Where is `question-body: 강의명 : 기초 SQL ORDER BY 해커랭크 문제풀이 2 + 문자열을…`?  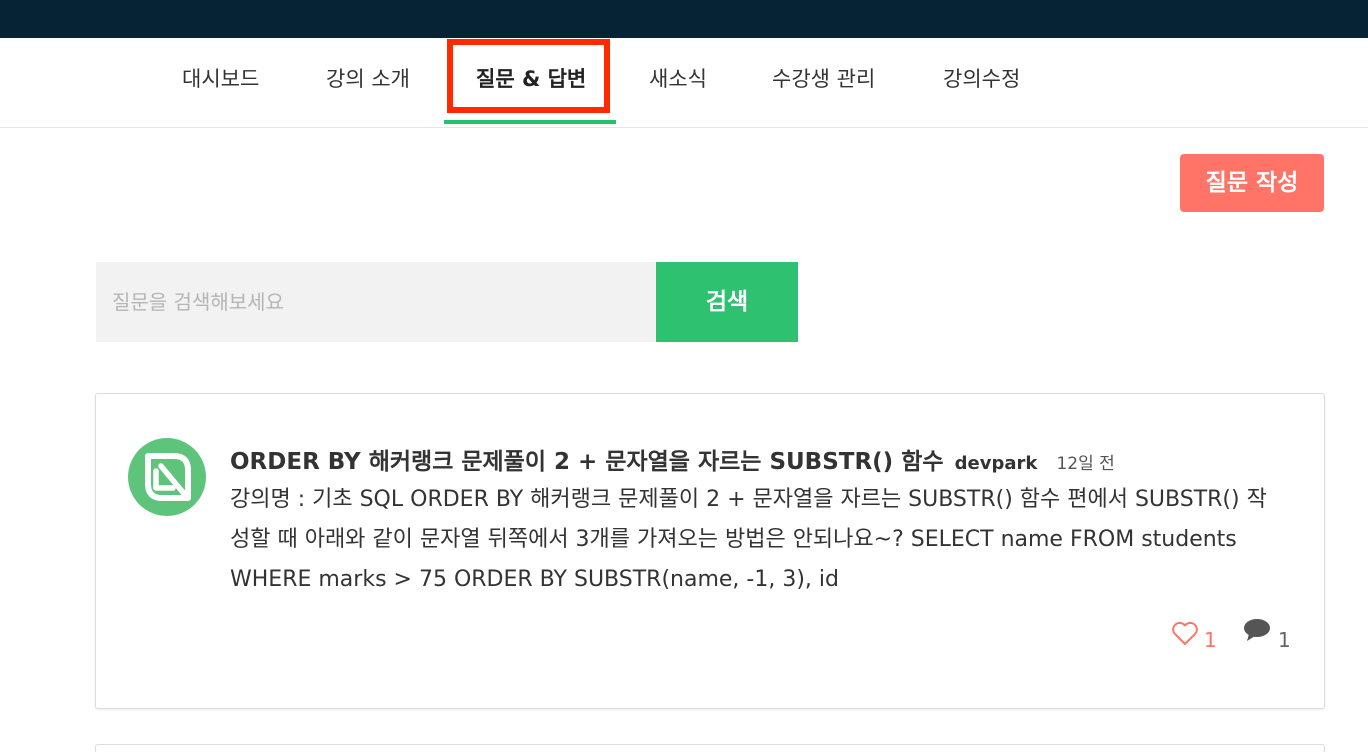
question-body: 강의명 : 기초 SQL ORDER BY 해커랭크 문제풀이 2 + 문자열을… is located at coordinates (748, 539).